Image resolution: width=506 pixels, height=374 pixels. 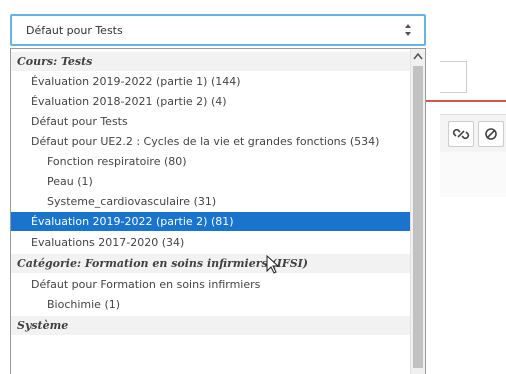 What do you see at coordinates (418, 56) in the screenshot?
I see `scroll-up-arrow-icon` at bounding box center [418, 56].